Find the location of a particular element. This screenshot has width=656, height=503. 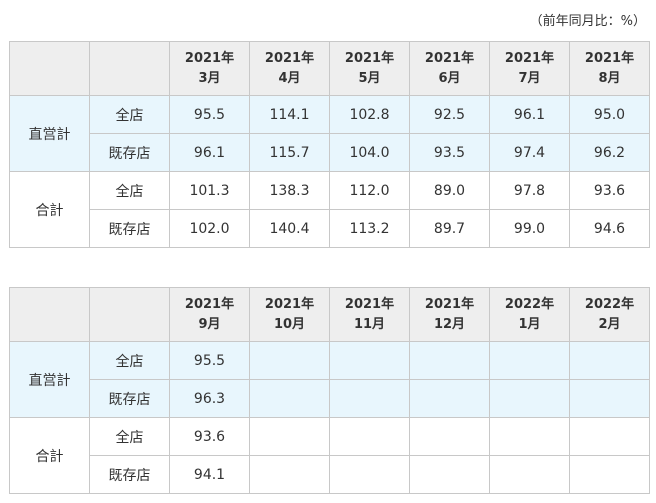

month-header: 2021年 7月 is located at coordinates (529, 68).